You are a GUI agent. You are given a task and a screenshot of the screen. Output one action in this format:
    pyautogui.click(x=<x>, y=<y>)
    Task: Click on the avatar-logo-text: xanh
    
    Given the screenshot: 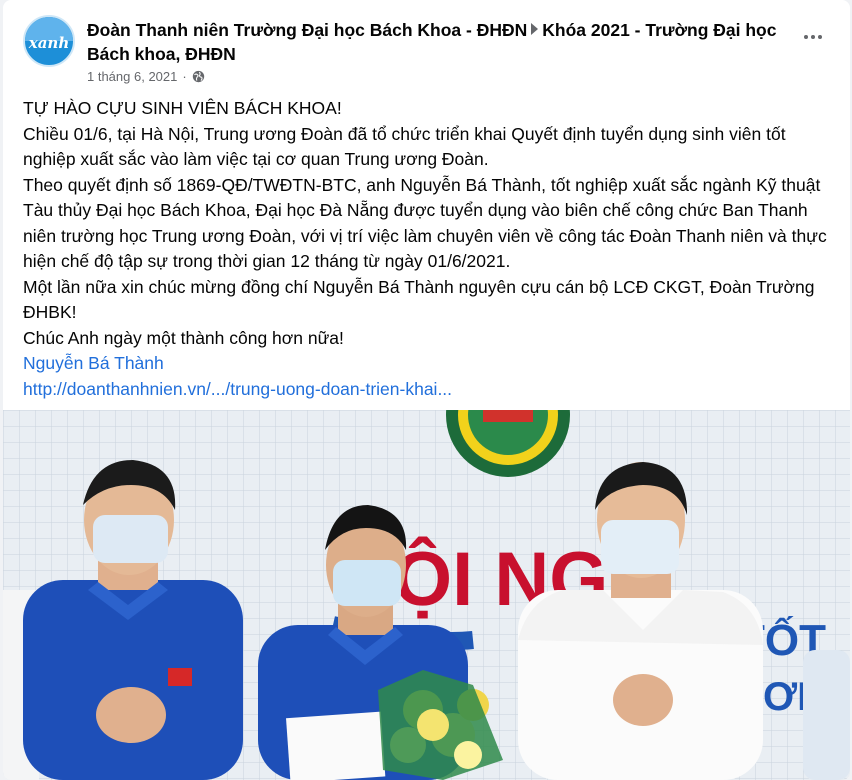 What is the action you would take?
    pyautogui.click(x=49, y=43)
    